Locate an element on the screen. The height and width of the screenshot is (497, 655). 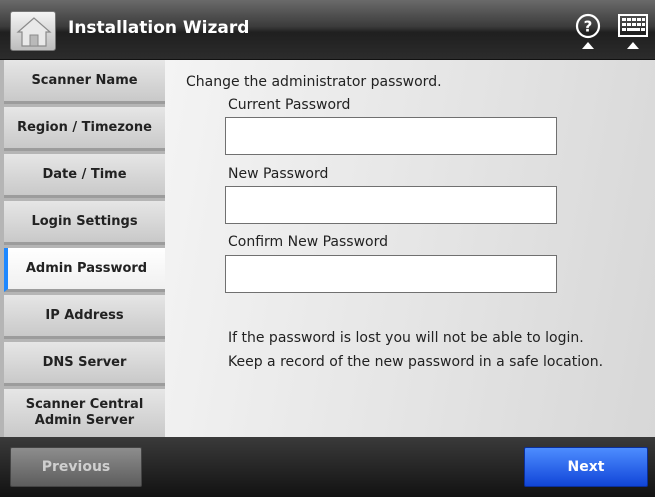
sidebar-item-admin-password: Admin Password is located at coordinates (84, 270).